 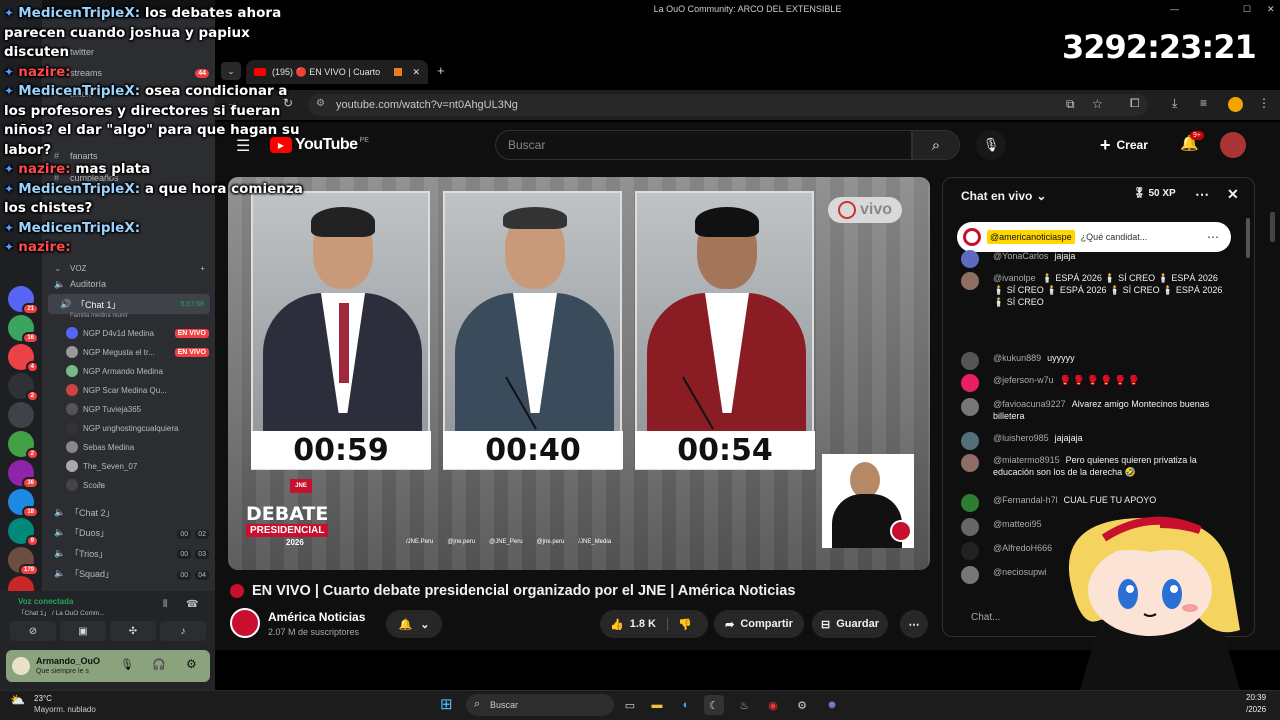 I want to click on channel-auditoria: 🔈 Auditoría, so click(x=128, y=284).